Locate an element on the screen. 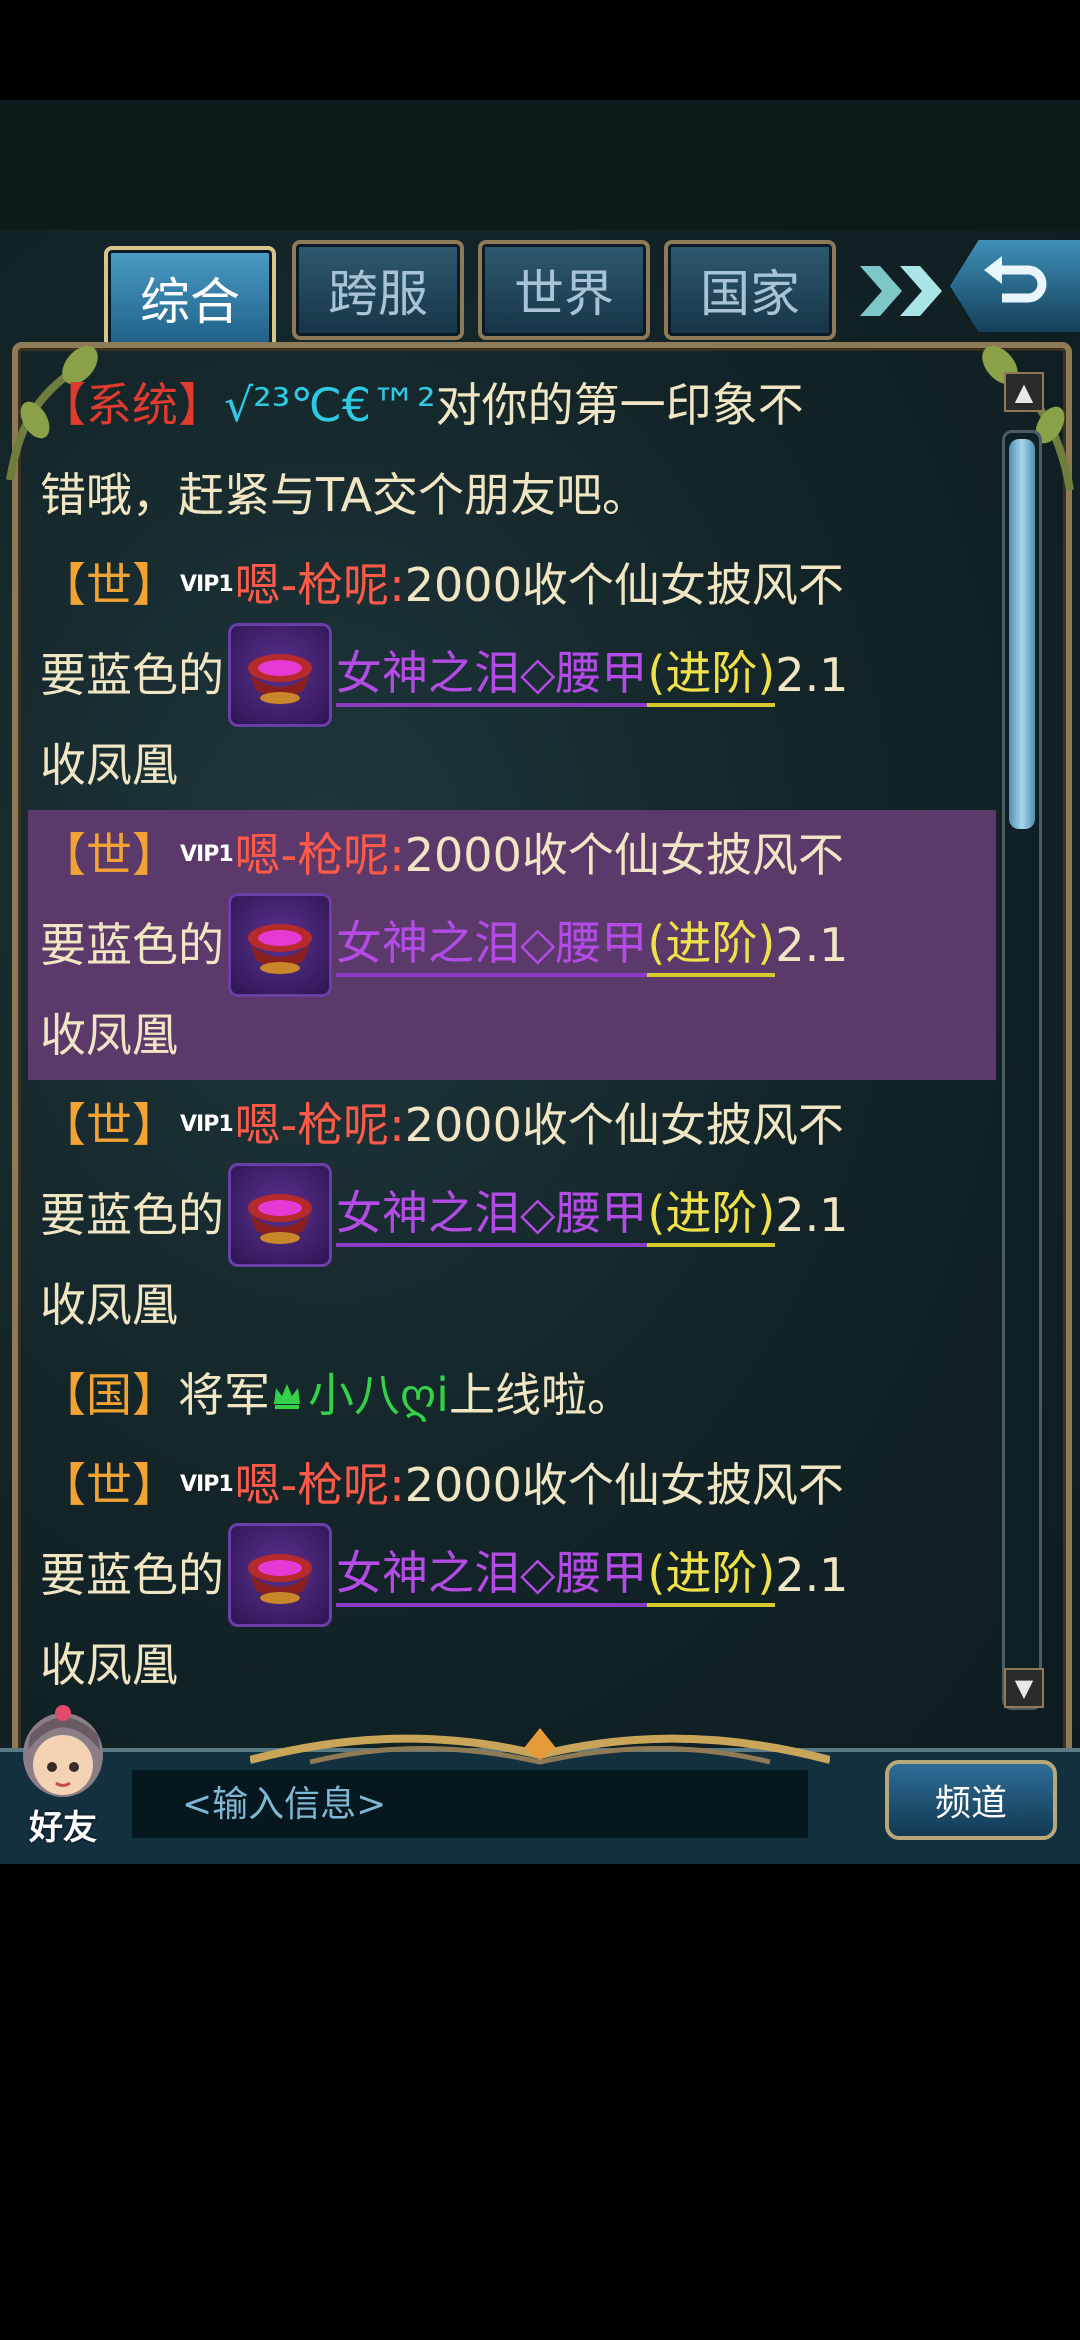 The image size is (1080, 2340). chat-input is located at coordinates (470, 1804).